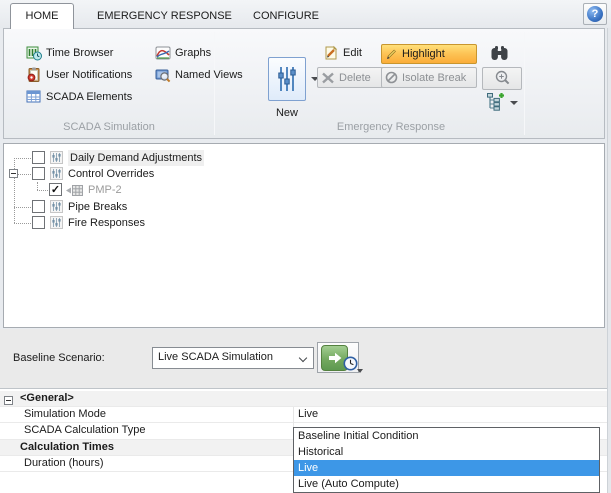 The width and height of the screenshot is (611, 493). I want to click on tab-configure-label: CONFIGURE, so click(286, 16).